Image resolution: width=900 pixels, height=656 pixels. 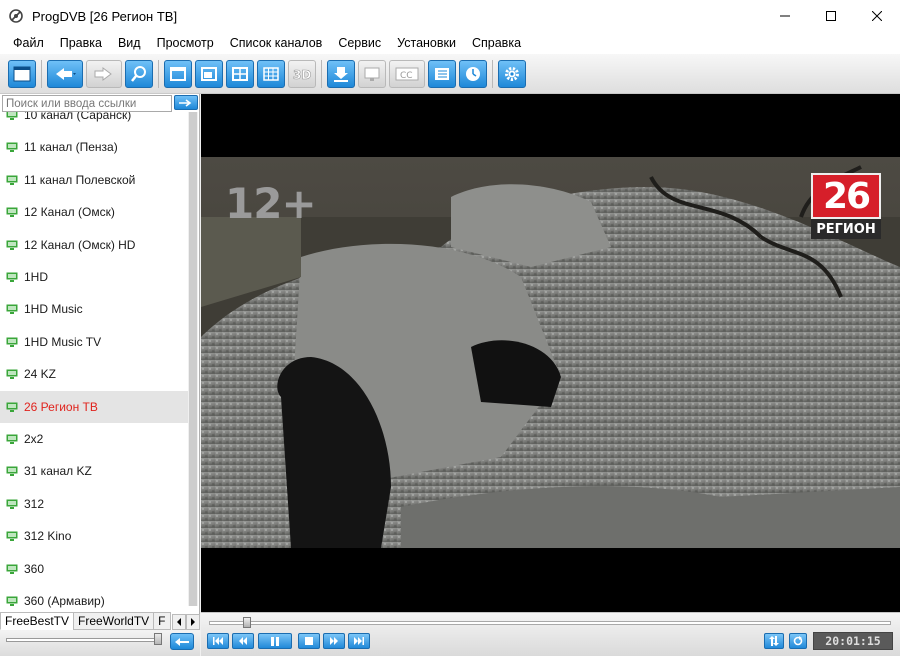 I want to click on single-view-button, so click(x=178, y=73).